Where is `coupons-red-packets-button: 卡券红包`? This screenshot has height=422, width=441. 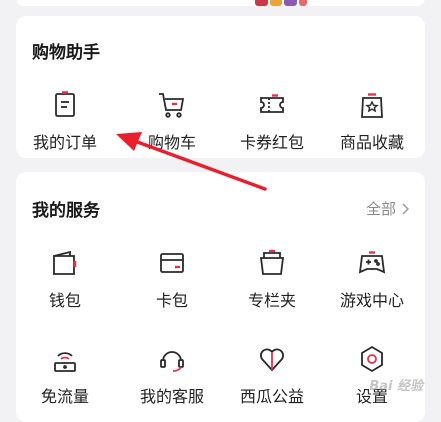
coupons-red-packets-button: 卡券红包 is located at coordinates (272, 120).